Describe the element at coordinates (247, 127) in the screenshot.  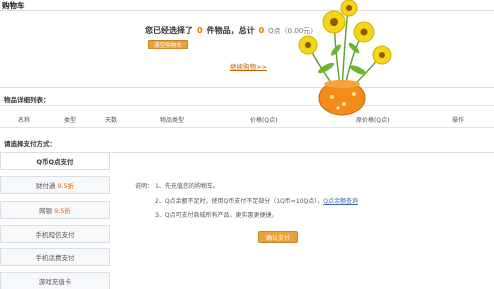
I see `table-divider` at that location.